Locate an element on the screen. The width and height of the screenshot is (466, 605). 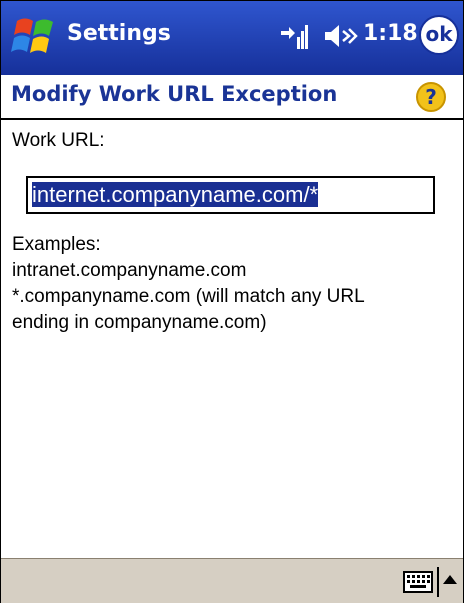
help-icon: ? is located at coordinates (431, 97).